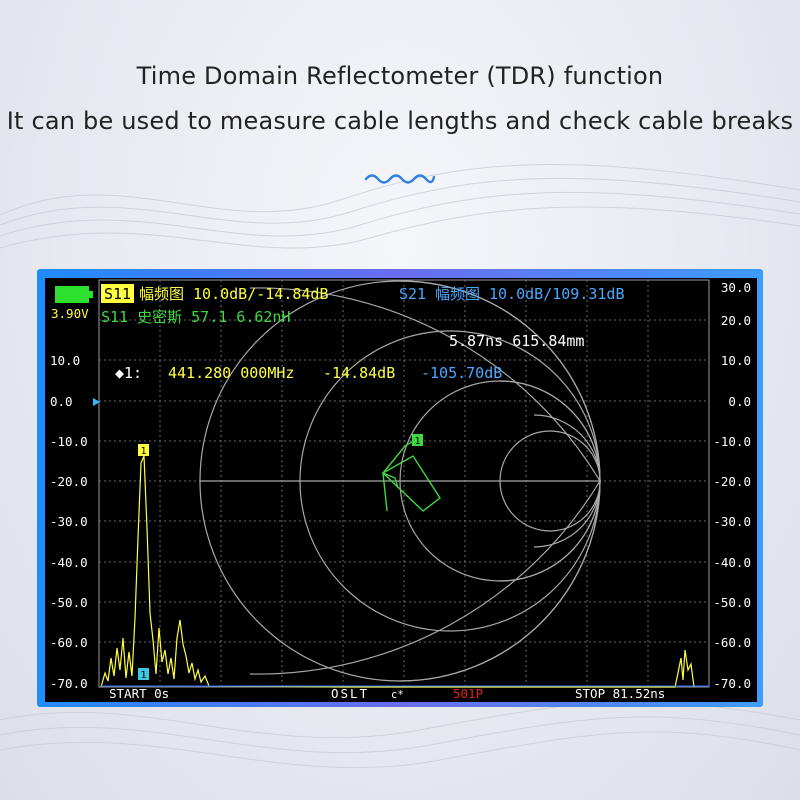  What do you see at coordinates (732, 481) in the screenshot?
I see `right-tick: -20.0` at bounding box center [732, 481].